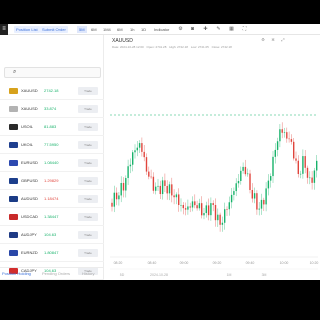  Describe the element at coordinates (217, 263) in the screenshot. I see `x-tick-label: 09:20` at that location.